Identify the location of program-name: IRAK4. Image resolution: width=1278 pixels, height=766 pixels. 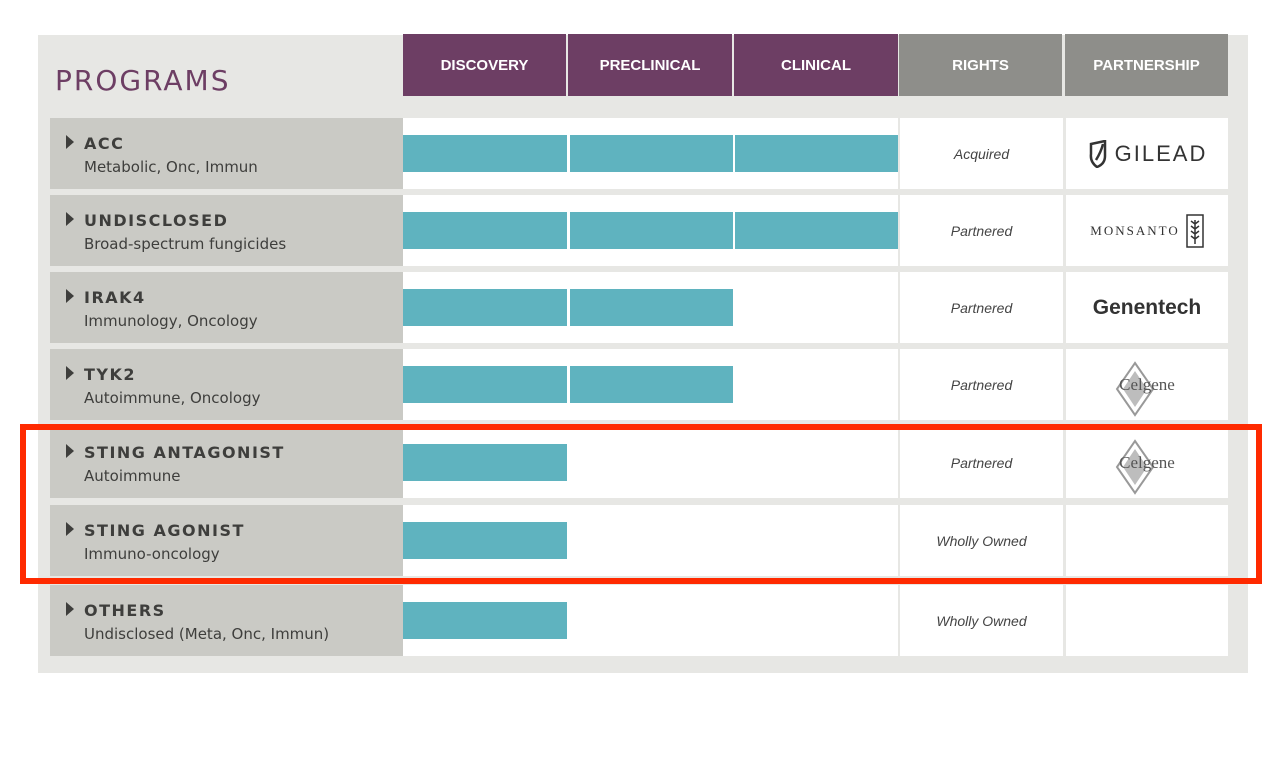
(115, 297).